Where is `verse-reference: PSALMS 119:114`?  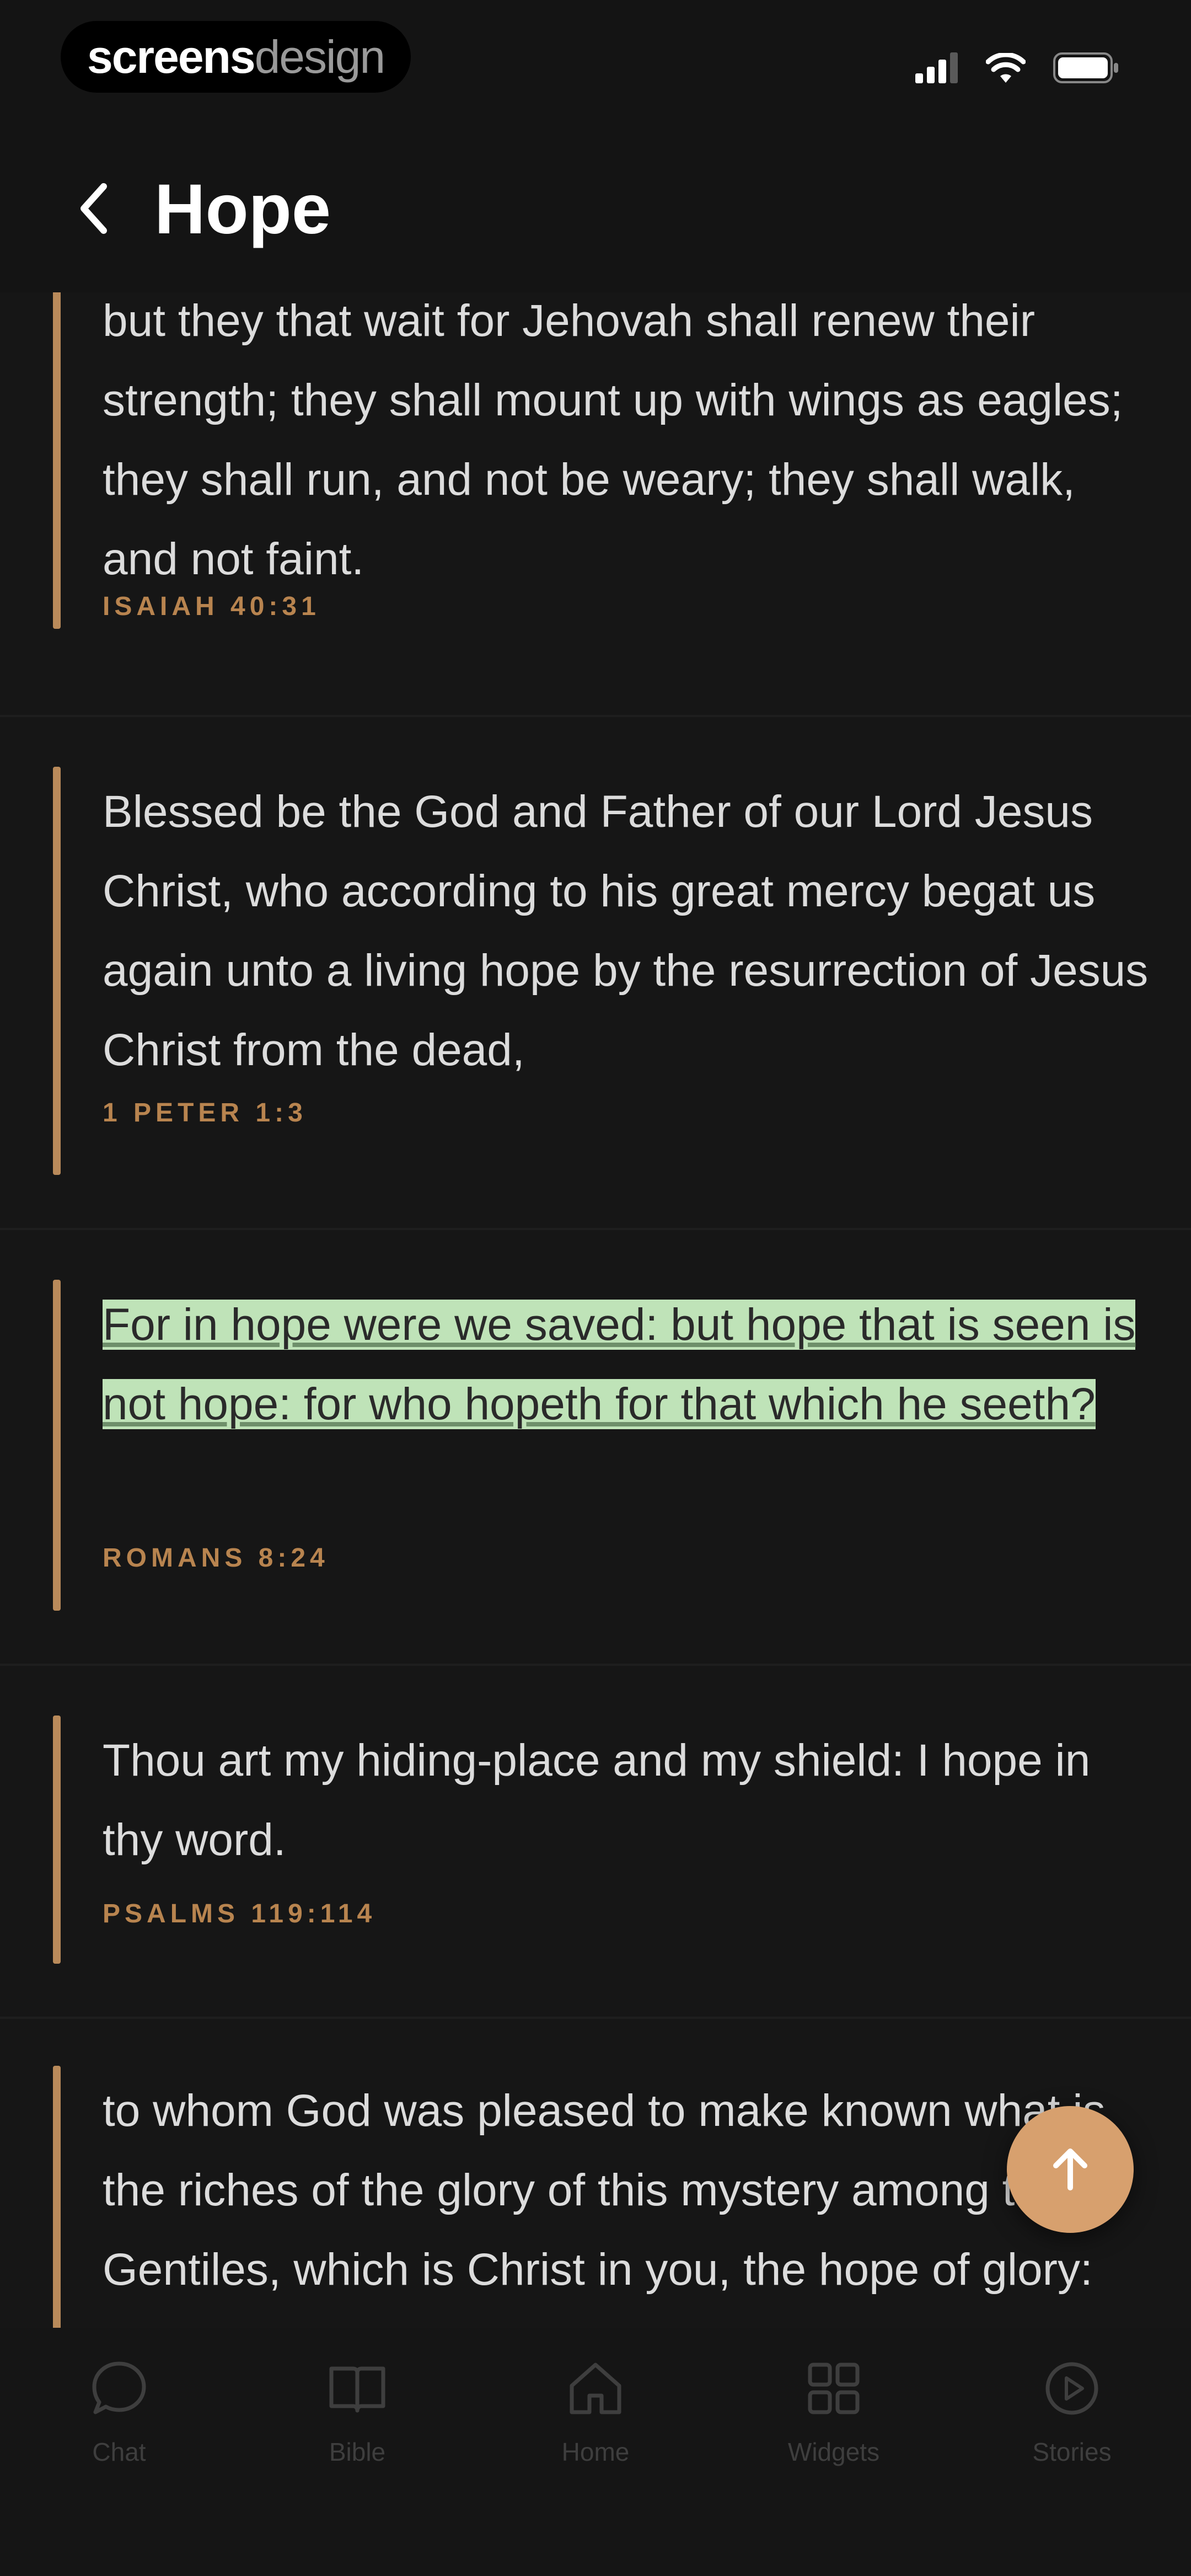 verse-reference: PSALMS 119:114 is located at coordinates (239, 1914).